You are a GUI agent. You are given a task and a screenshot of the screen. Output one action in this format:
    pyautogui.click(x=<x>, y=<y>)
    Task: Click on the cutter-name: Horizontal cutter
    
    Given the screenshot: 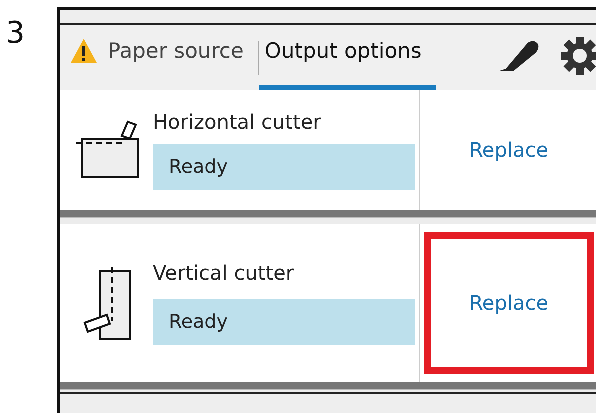 What is the action you would take?
    pyautogui.click(x=237, y=122)
    